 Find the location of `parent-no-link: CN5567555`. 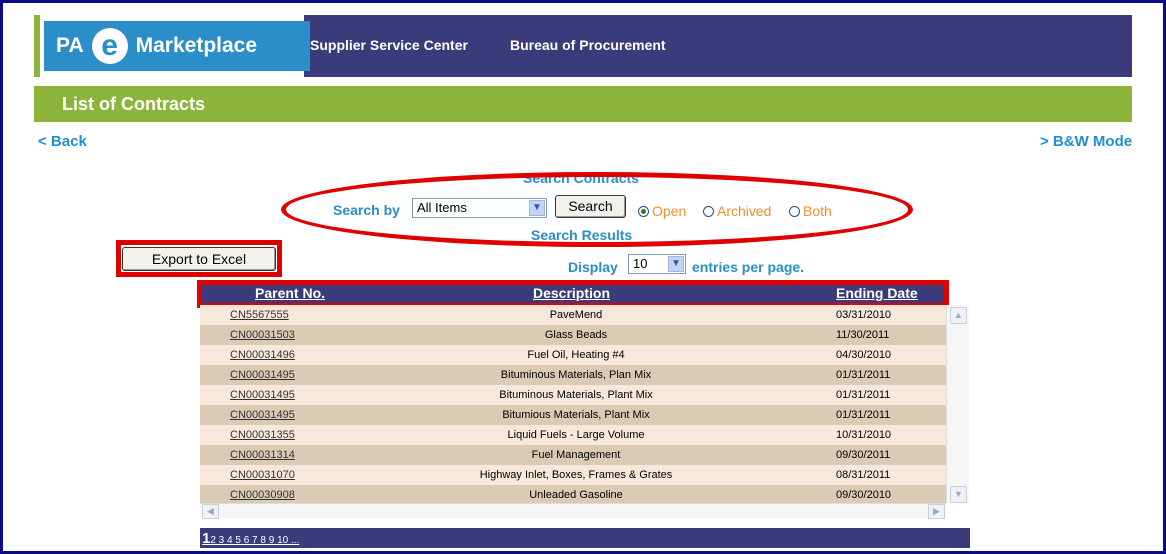

parent-no-link: CN5567555 is located at coordinates (259, 315).